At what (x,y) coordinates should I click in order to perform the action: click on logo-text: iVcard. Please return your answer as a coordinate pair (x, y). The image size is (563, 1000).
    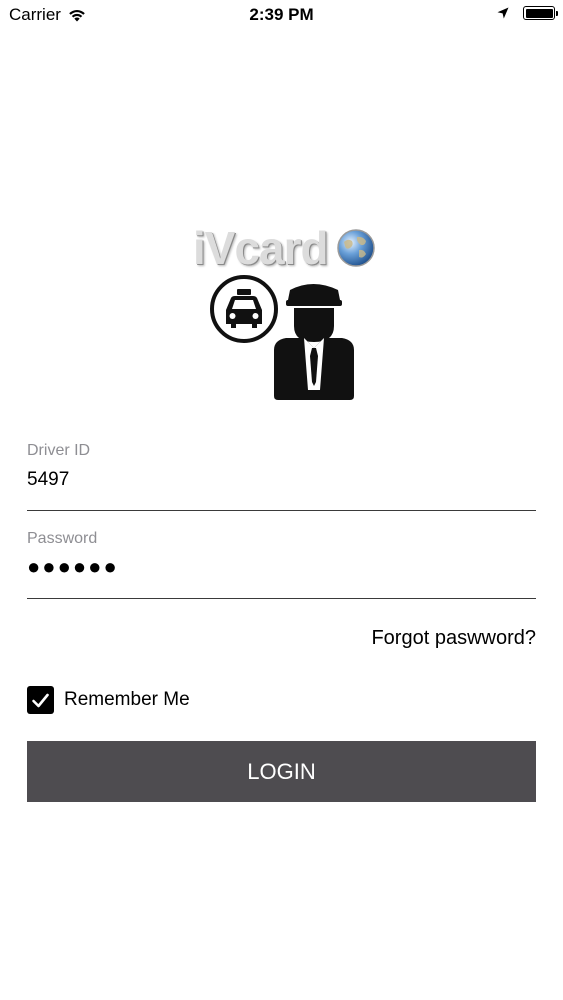
    Looking at the image, I should click on (261, 248).